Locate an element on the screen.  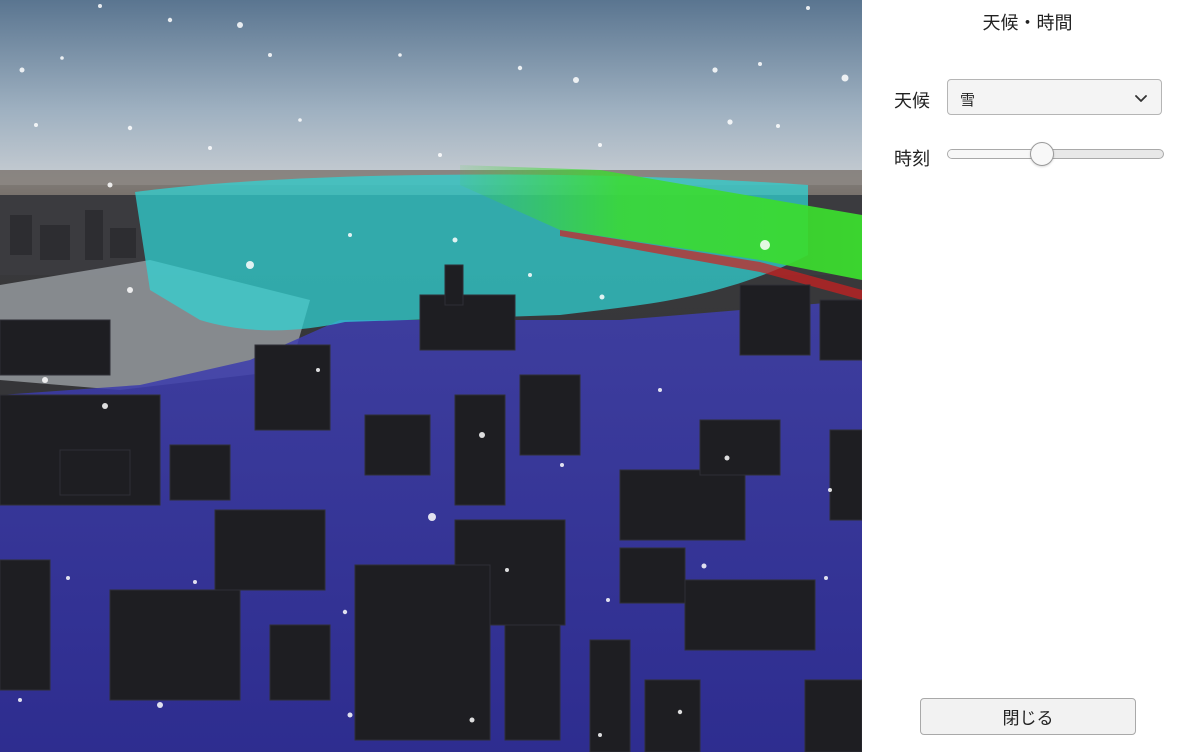
close-button: 閉じる is located at coordinates (1028, 716).